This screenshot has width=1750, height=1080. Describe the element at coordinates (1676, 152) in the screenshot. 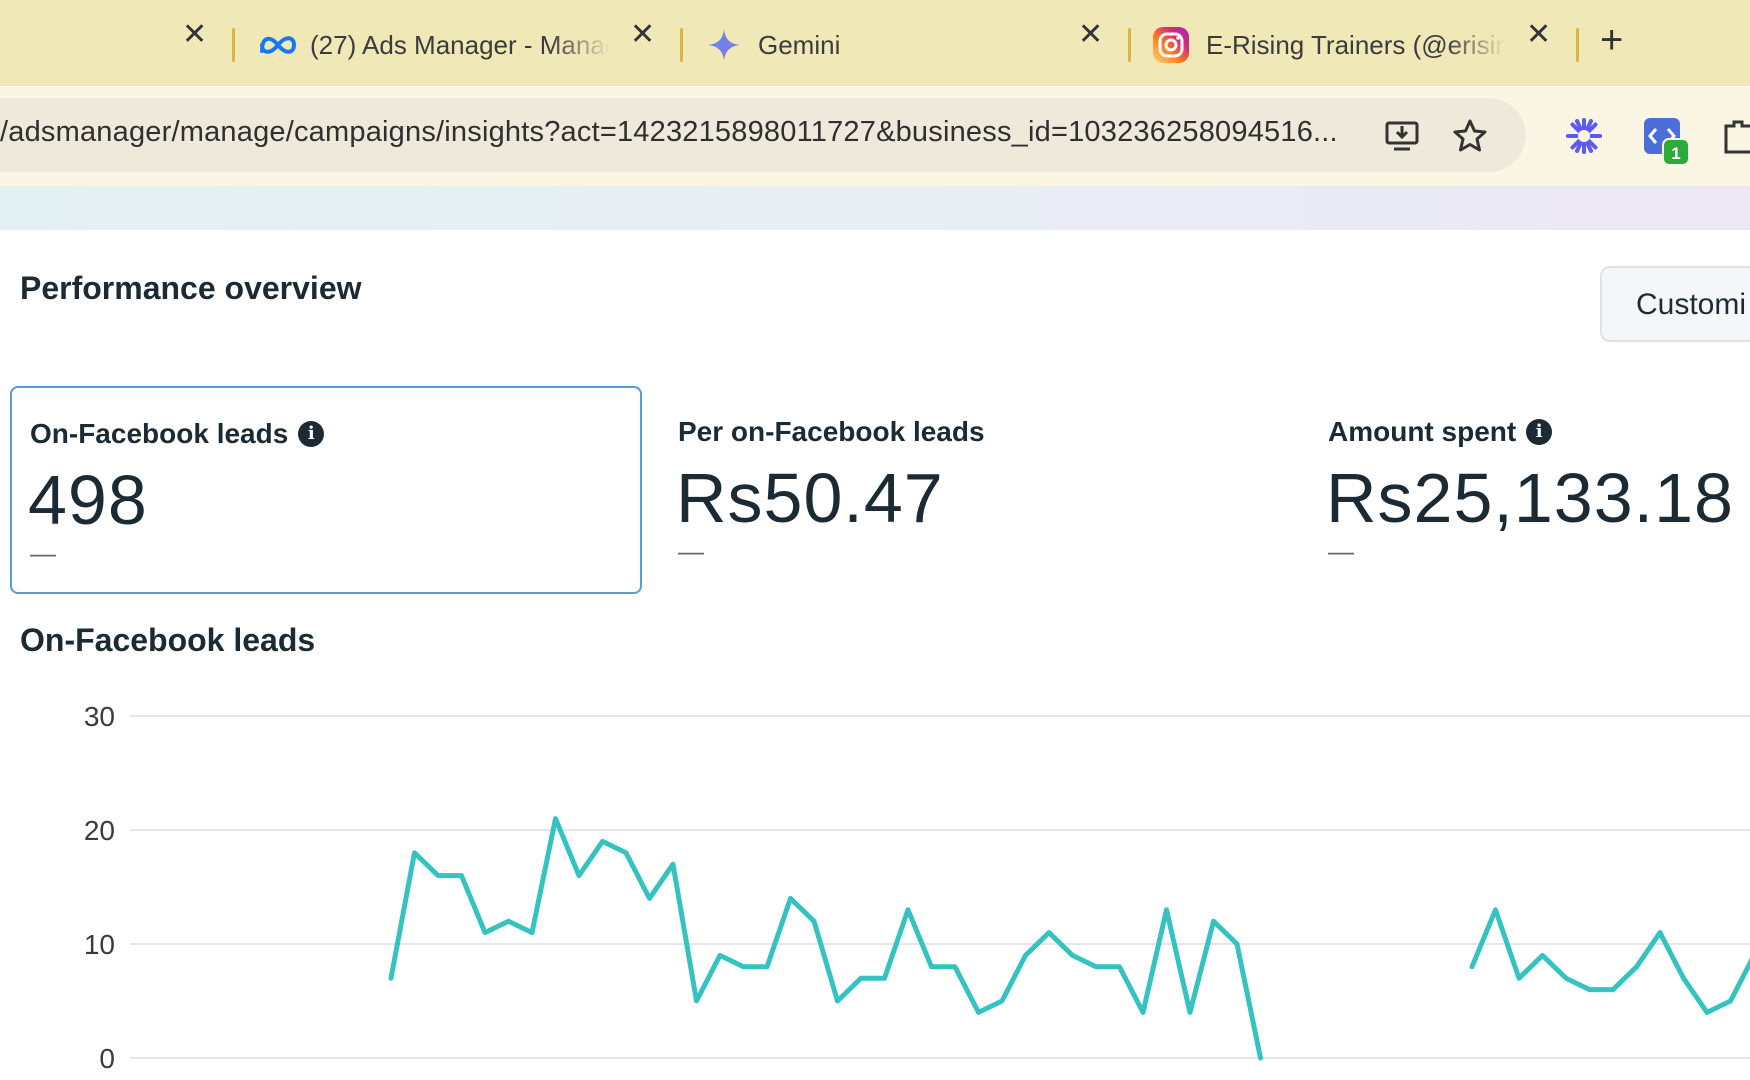

I see `extension-badge: 1` at that location.